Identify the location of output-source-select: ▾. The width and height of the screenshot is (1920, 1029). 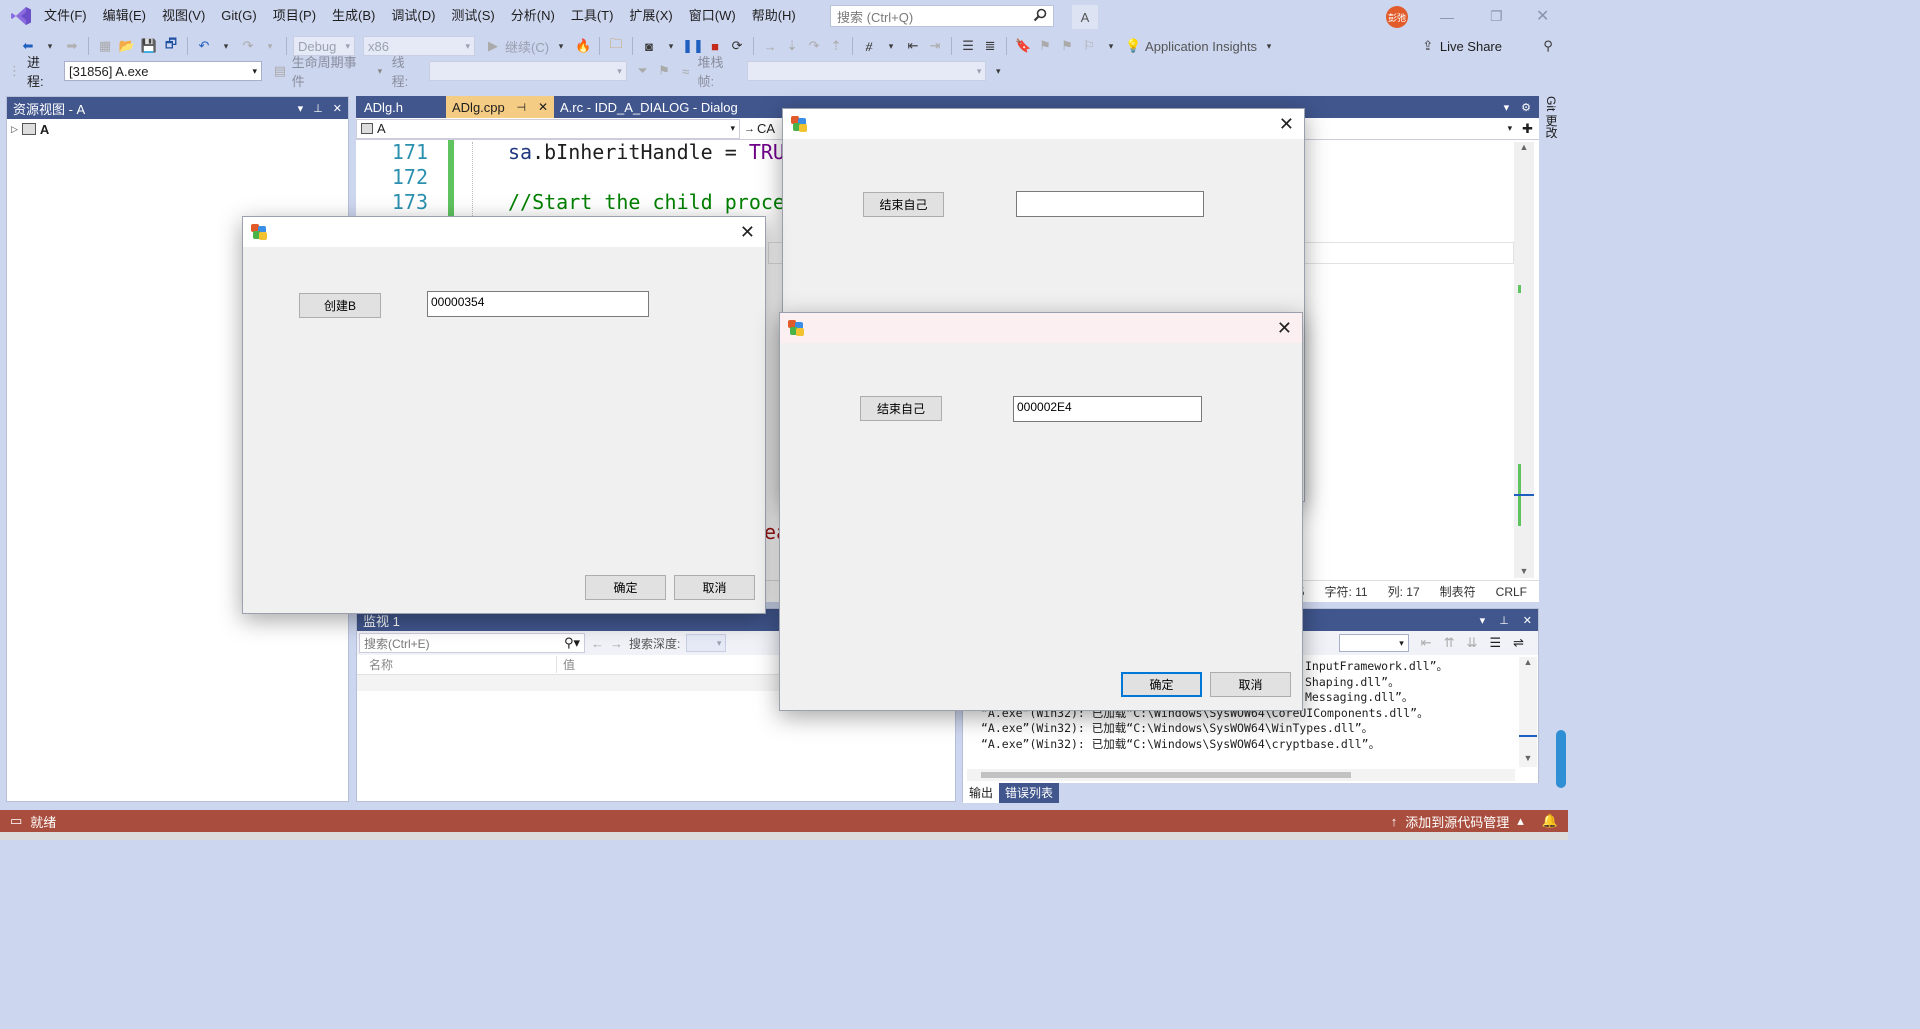
(1373, 643).